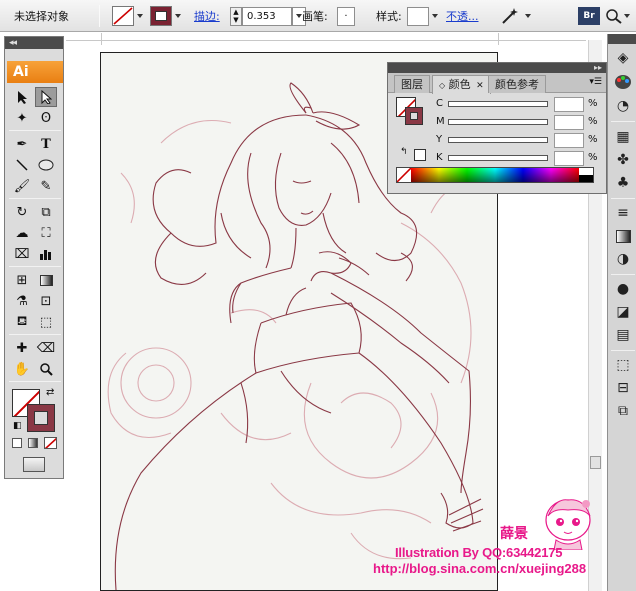 The image size is (636, 591). I want to click on screen-mode-button, so click(34, 464).